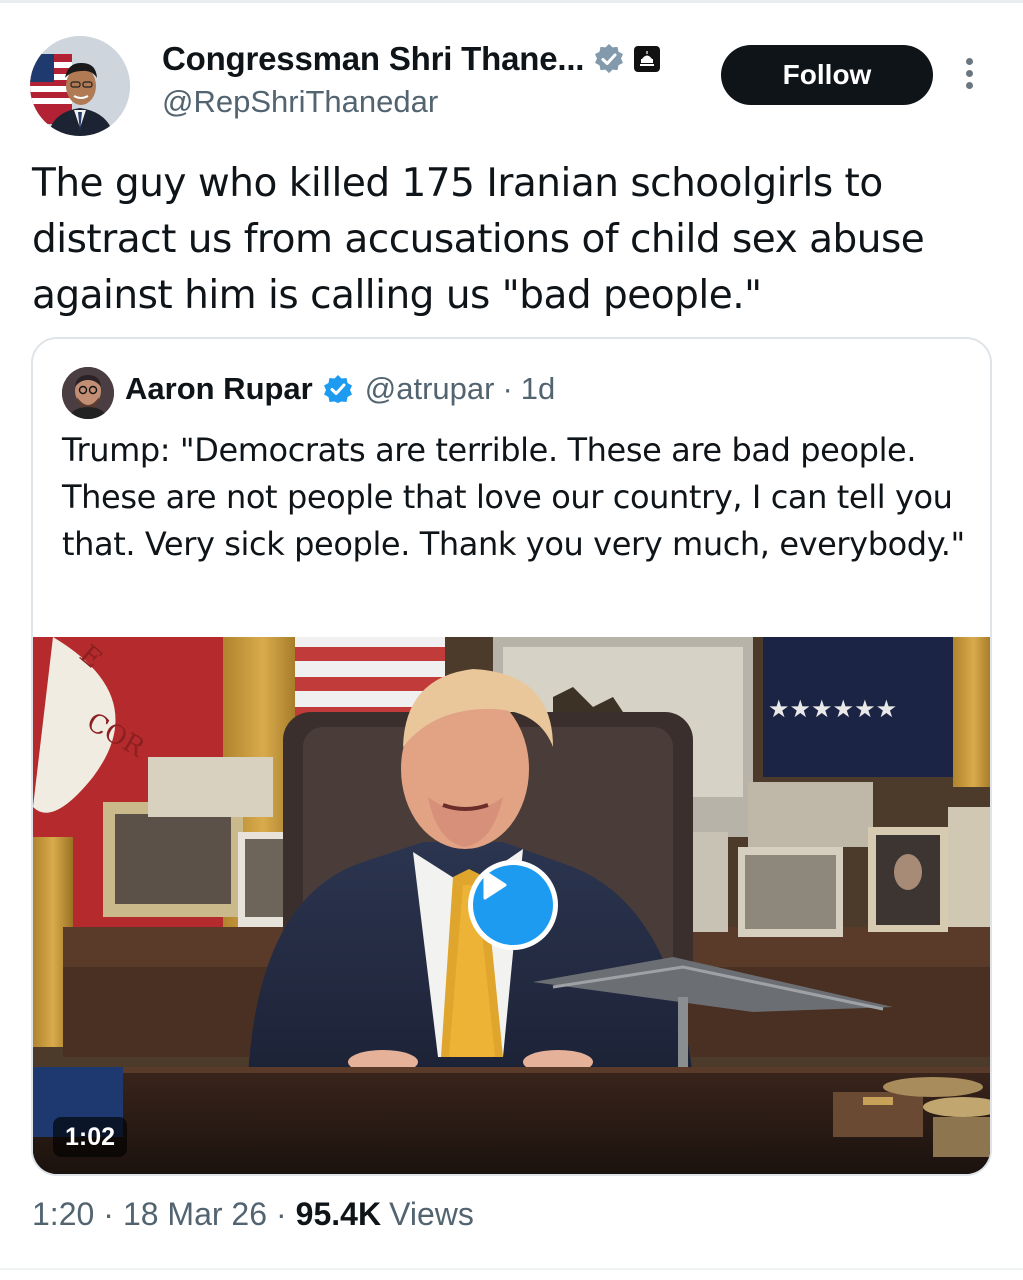  What do you see at coordinates (430, 389) in the screenshot?
I see `quoted-handle: @atrupar` at bounding box center [430, 389].